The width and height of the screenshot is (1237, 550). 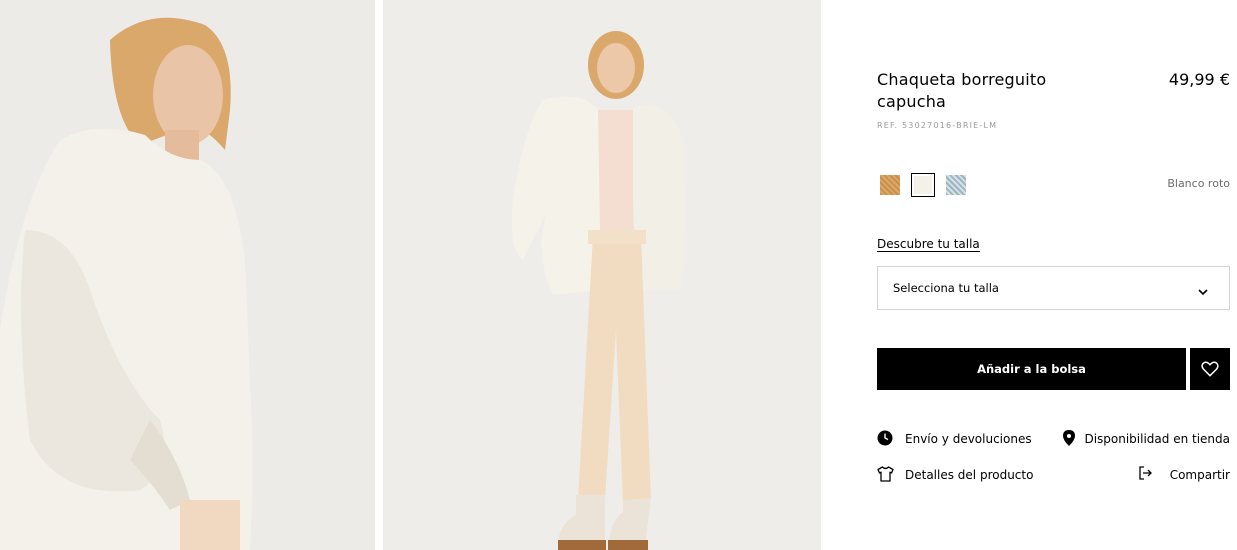 I want to click on store-availability-link: Disponibilidad en tienda, so click(x=1146, y=439).